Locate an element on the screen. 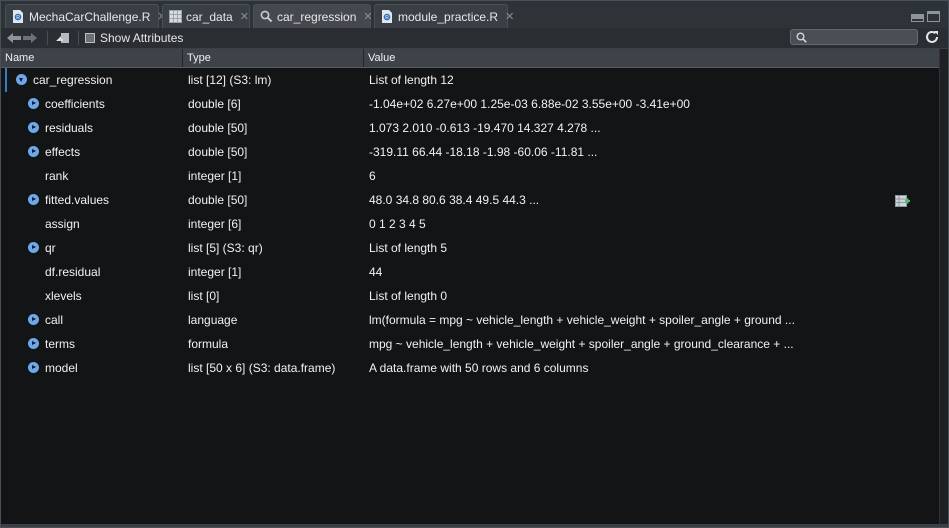 The width and height of the screenshot is (949, 528). row-value: 6 is located at coordinates (372, 176).